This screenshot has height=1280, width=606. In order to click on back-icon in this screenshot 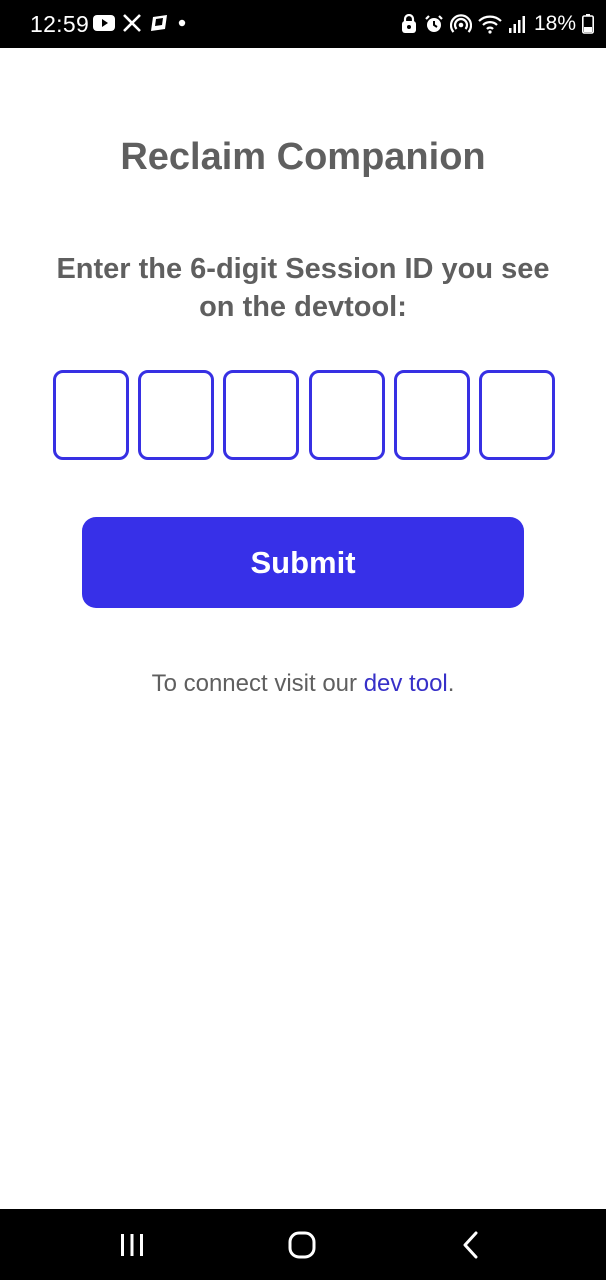, I will do `click(470, 1245)`.